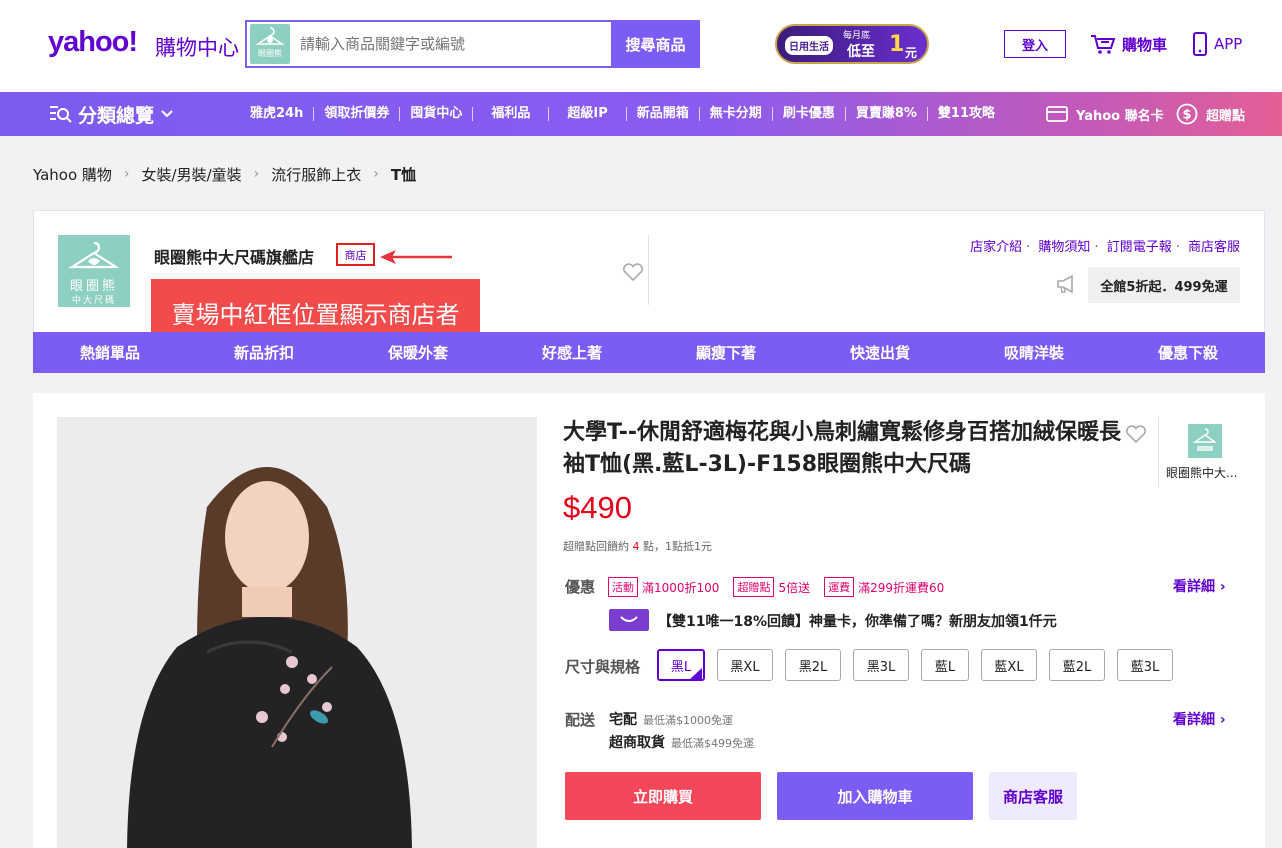 The image size is (1282, 848). What do you see at coordinates (452, 44) in the screenshot?
I see `search-input` at bounding box center [452, 44].